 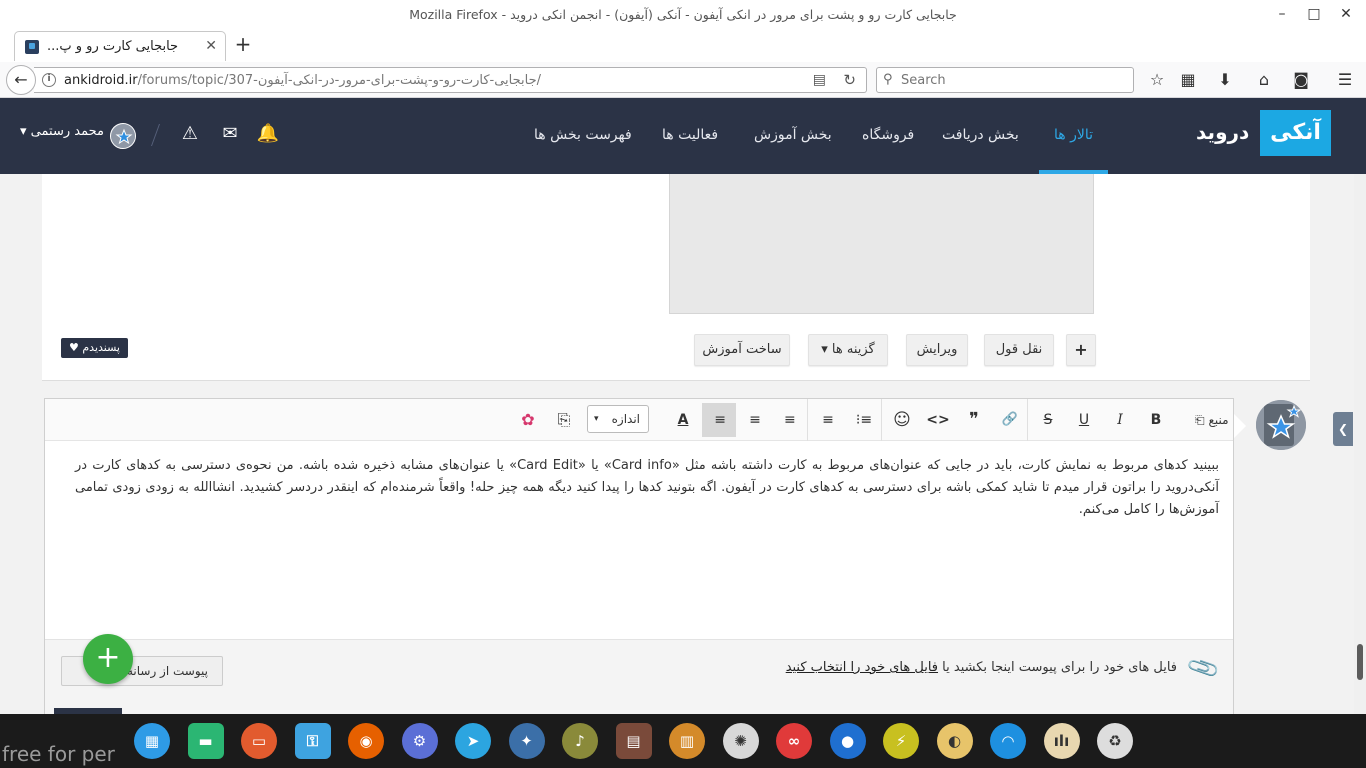 I want to click on document-viewer-icon: ▤, so click(x=633, y=741).